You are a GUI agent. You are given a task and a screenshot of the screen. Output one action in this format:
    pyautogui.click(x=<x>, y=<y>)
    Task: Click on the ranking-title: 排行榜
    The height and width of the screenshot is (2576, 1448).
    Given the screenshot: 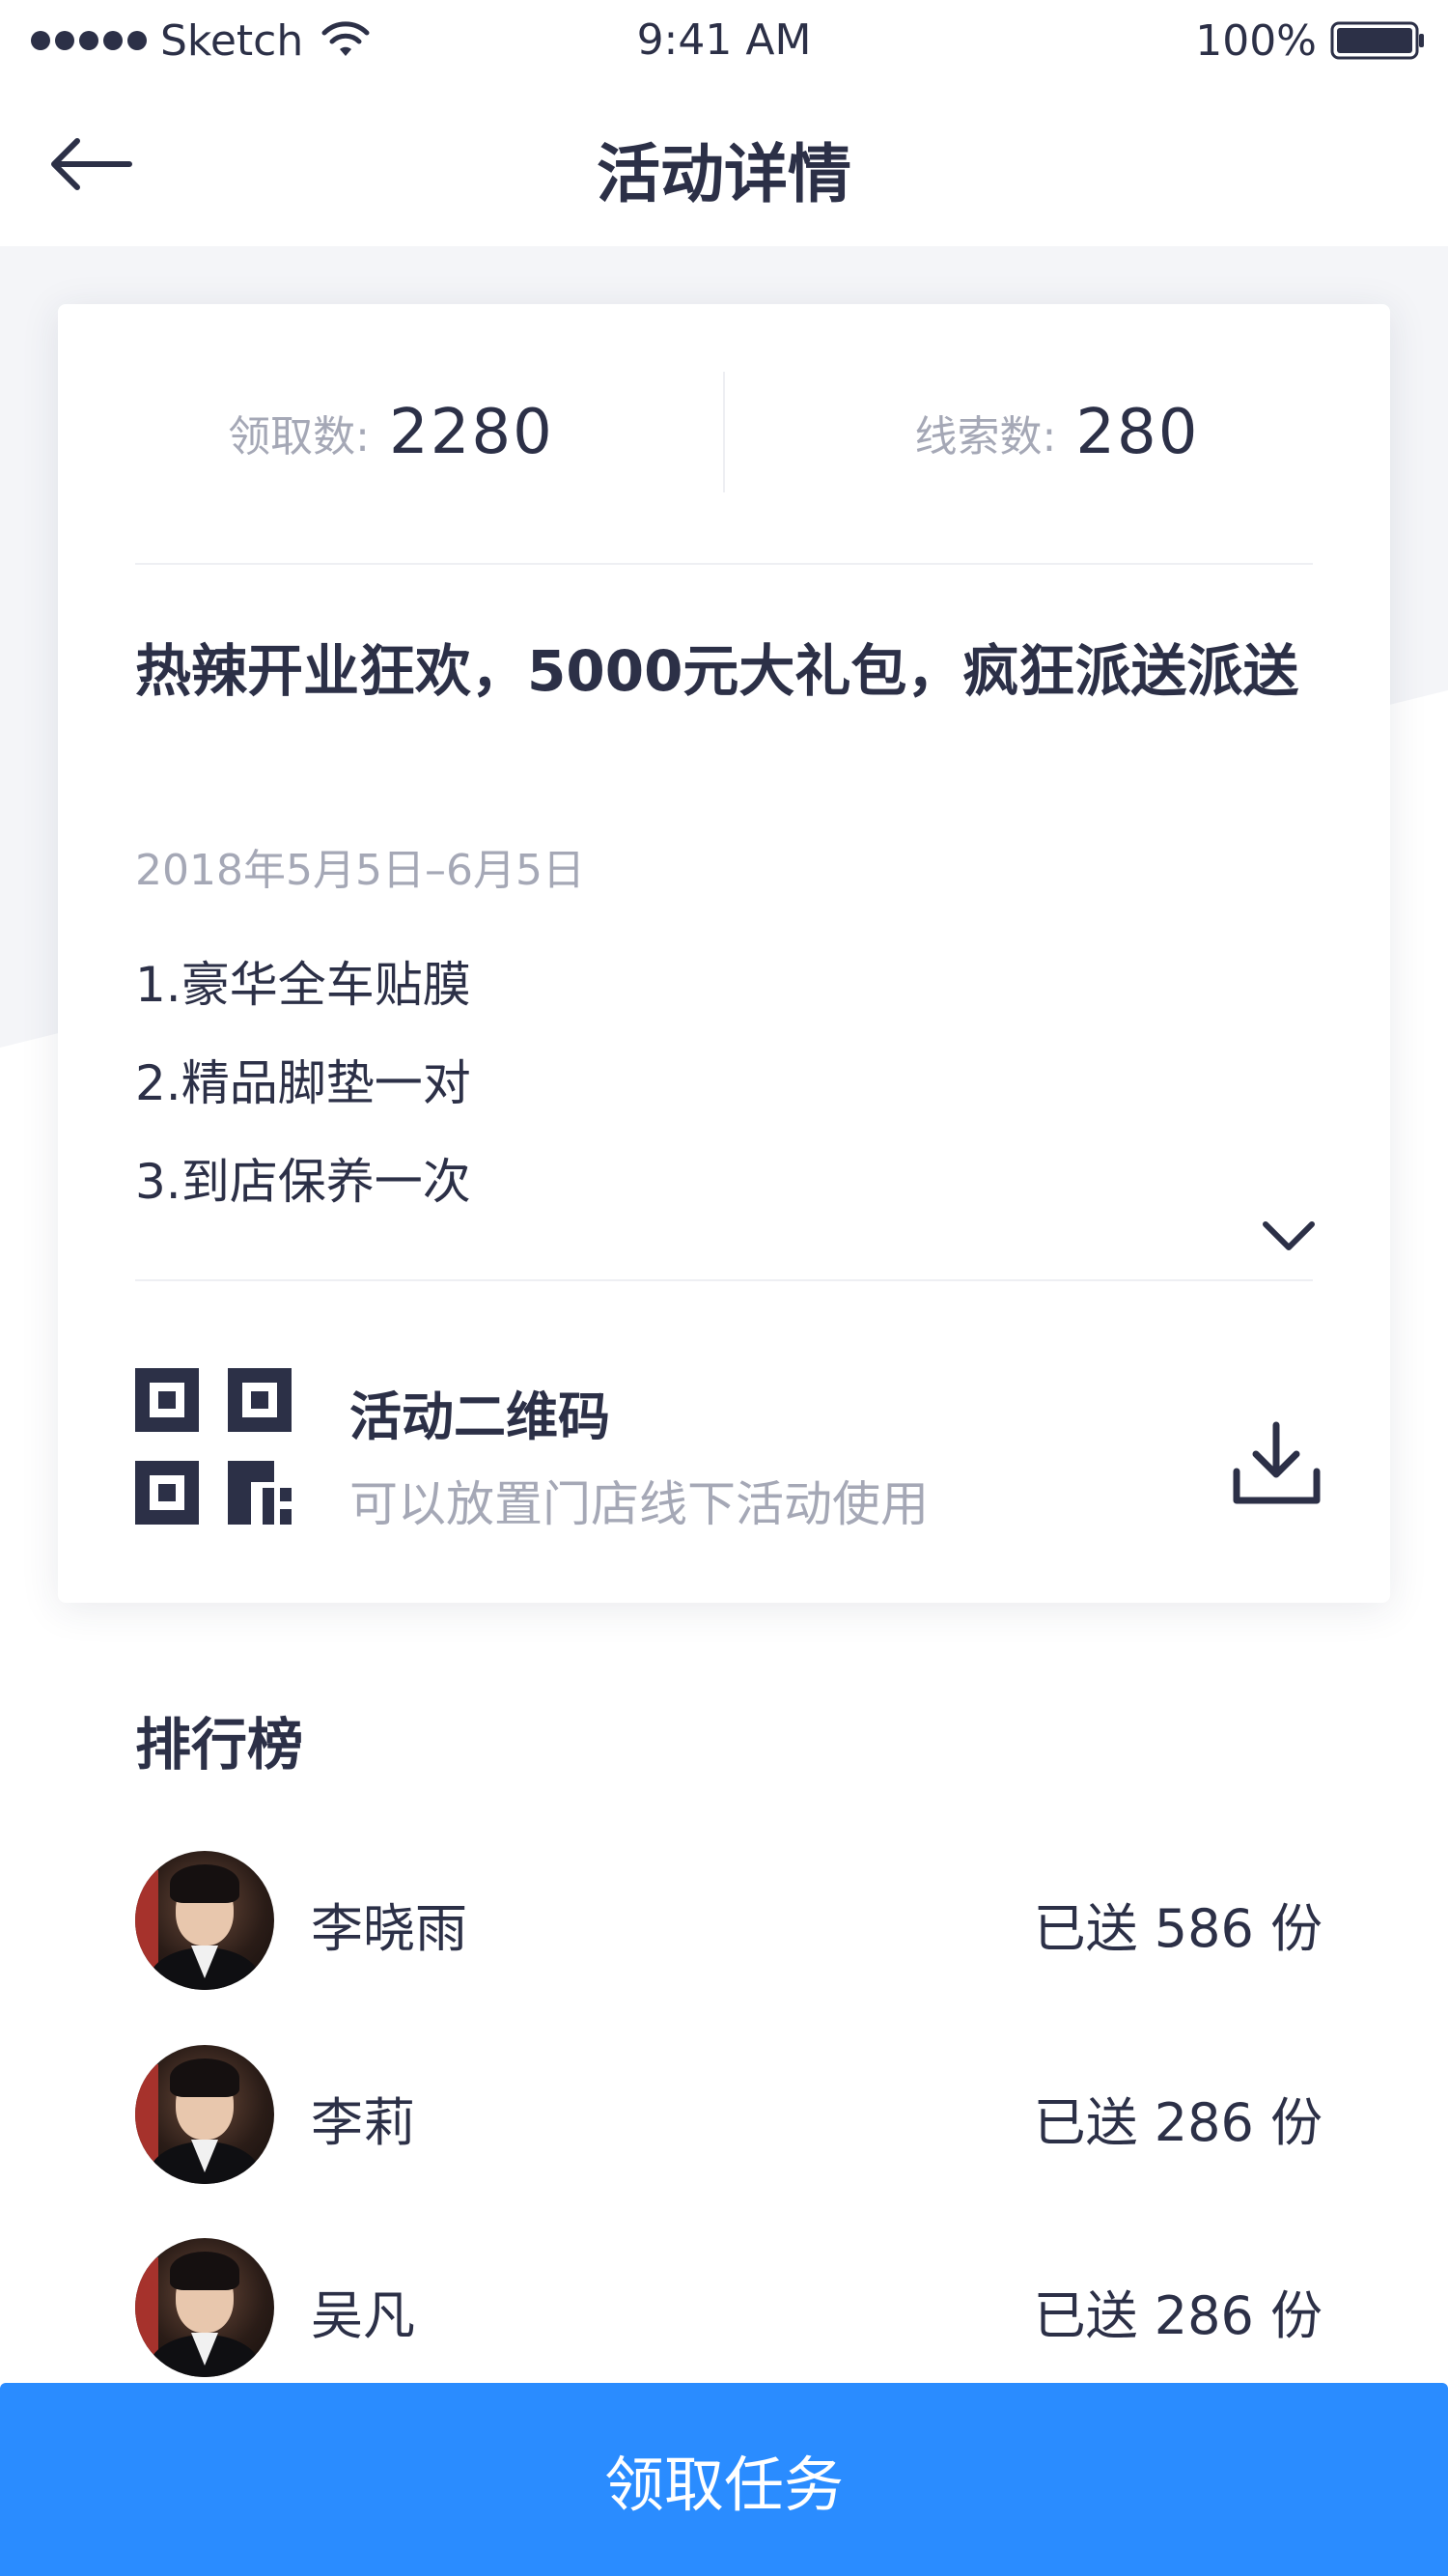 What is the action you would take?
    pyautogui.click(x=220, y=1745)
    